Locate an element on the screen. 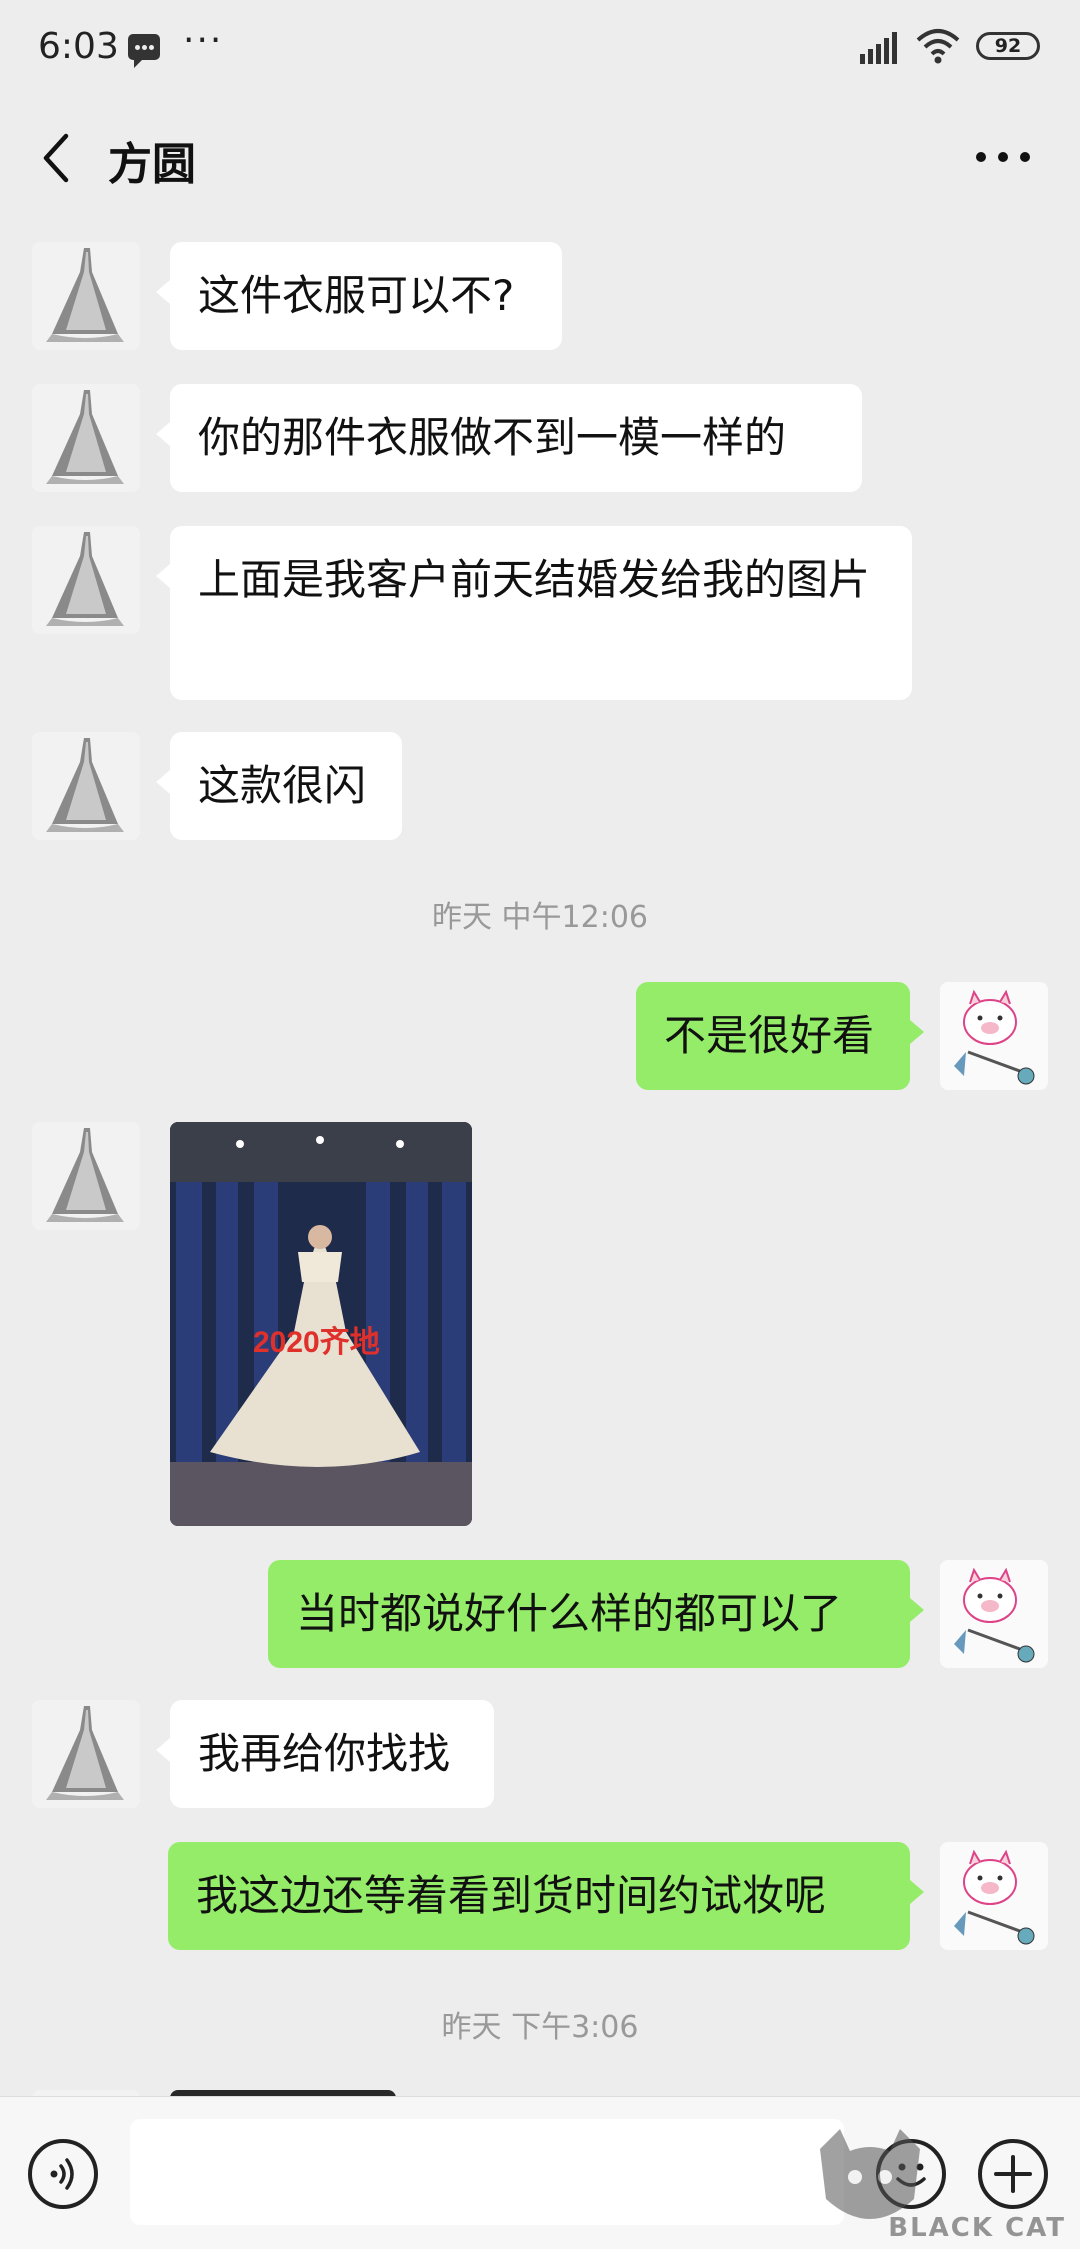  timestamp: 昨天 中午12:06 is located at coordinates (540, 917).